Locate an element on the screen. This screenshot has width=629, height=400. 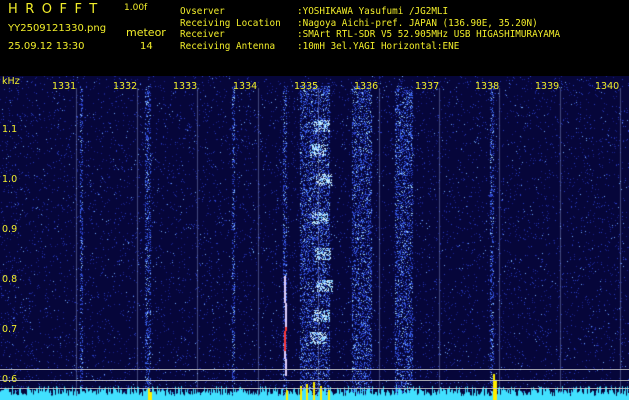
x-tick-label: 1334 is located at coordinates (245, 86).